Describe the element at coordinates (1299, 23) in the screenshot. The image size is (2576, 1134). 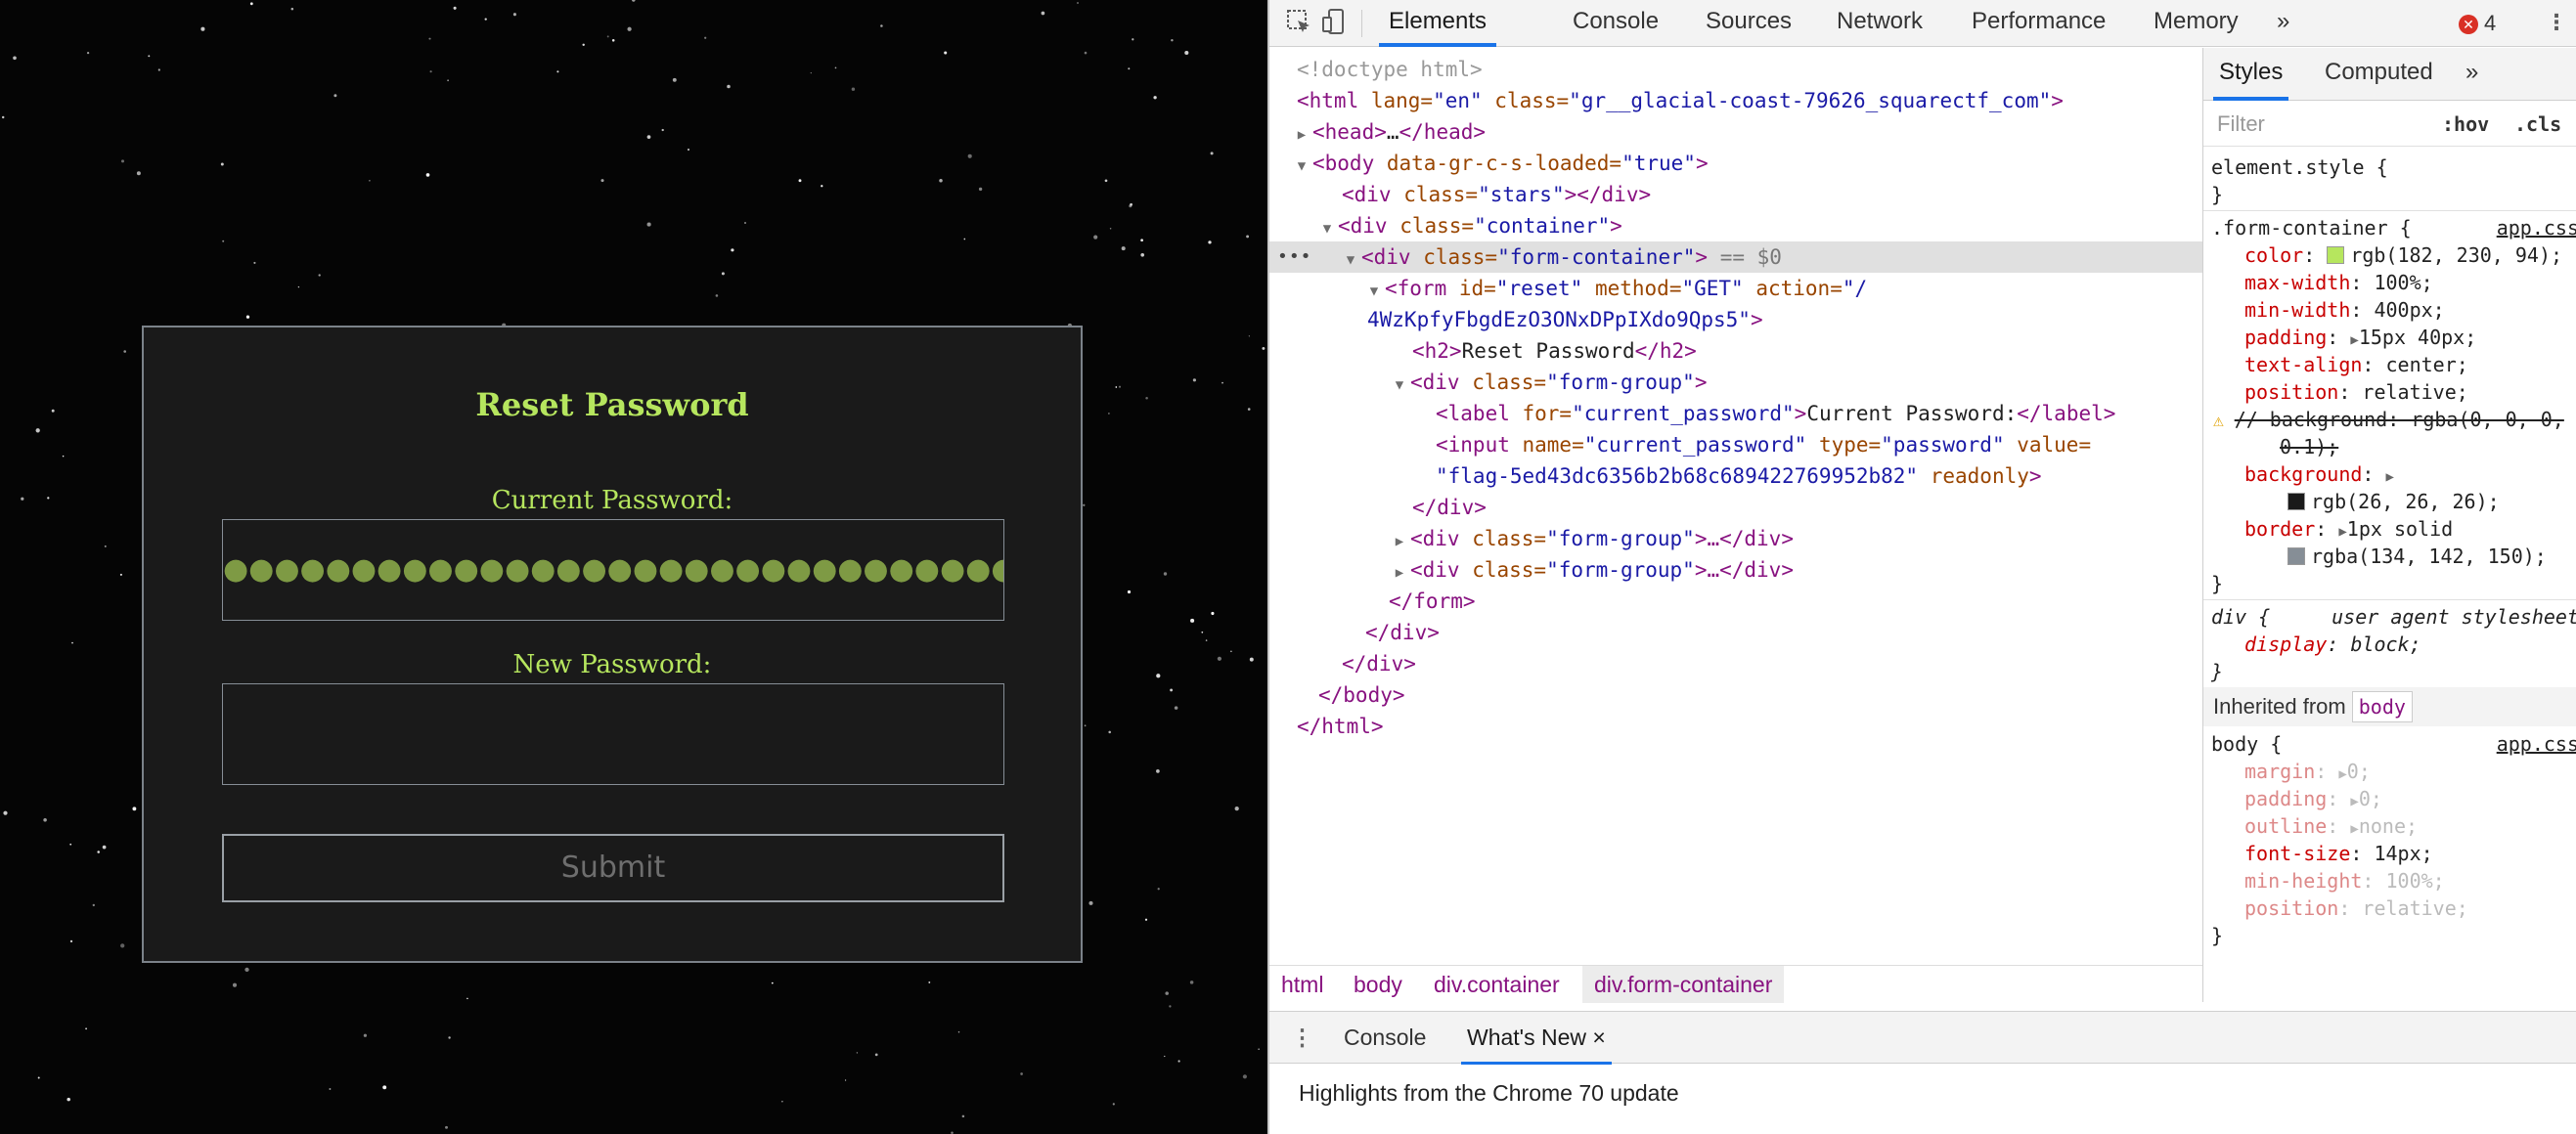
I see `inspect-element-icon` at that location.